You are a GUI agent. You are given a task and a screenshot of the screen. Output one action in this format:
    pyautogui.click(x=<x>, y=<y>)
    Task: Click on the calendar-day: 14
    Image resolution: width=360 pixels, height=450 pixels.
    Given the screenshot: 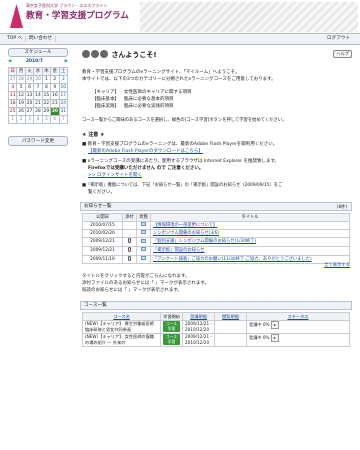 What is the action you would take?
    pyautogui.click(x=38, y=95)
    